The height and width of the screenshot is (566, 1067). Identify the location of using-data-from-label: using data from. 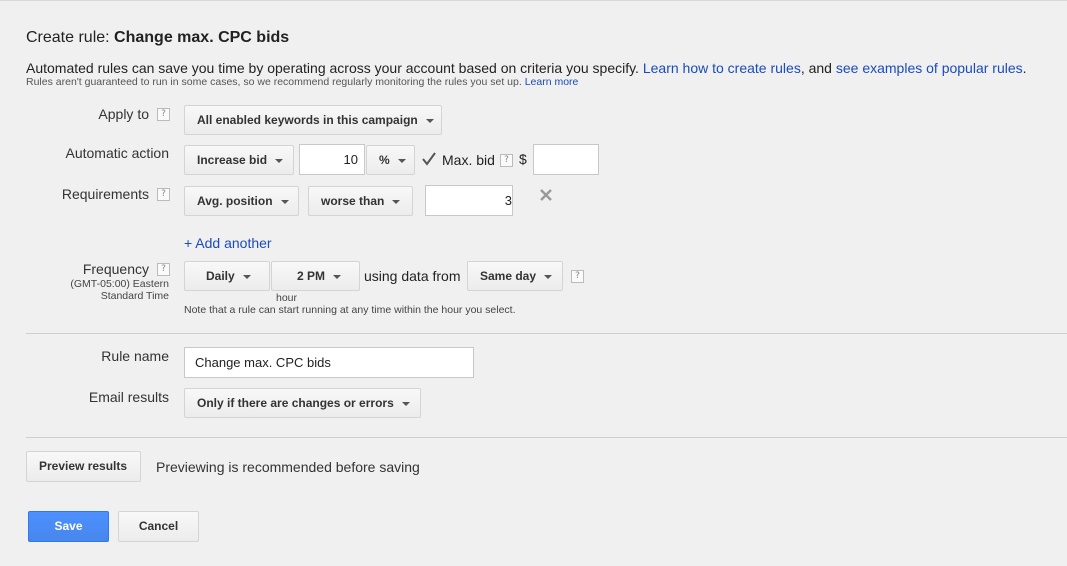
(412, 276).